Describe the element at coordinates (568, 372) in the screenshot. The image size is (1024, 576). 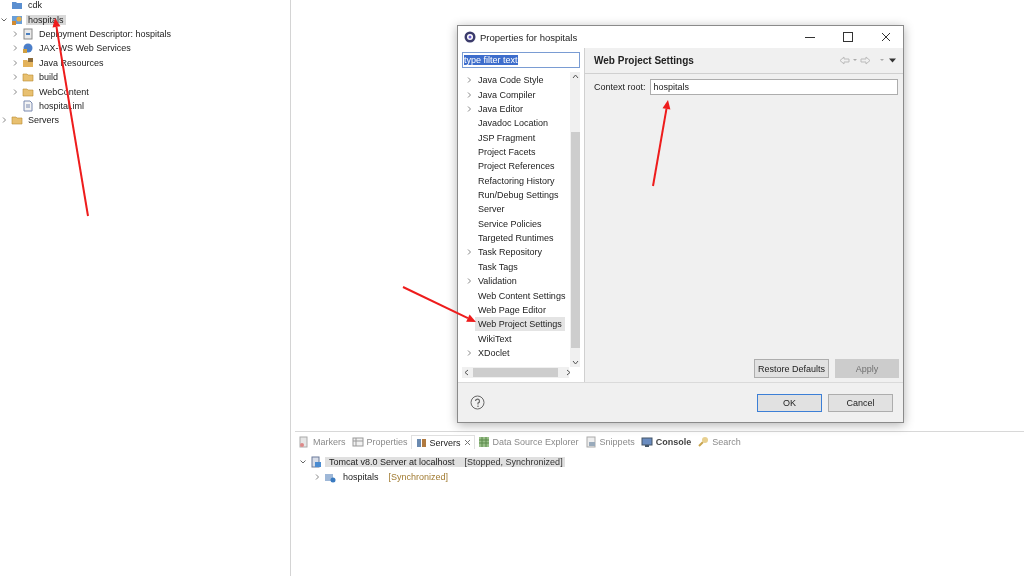
I see `scroll-right-icon` at that location.